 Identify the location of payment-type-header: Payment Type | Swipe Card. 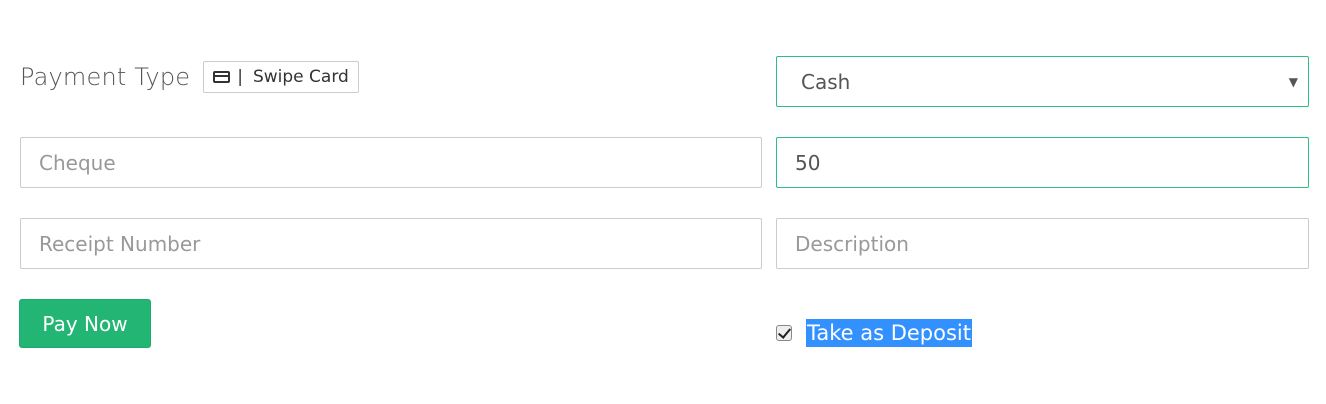
(189, 77).